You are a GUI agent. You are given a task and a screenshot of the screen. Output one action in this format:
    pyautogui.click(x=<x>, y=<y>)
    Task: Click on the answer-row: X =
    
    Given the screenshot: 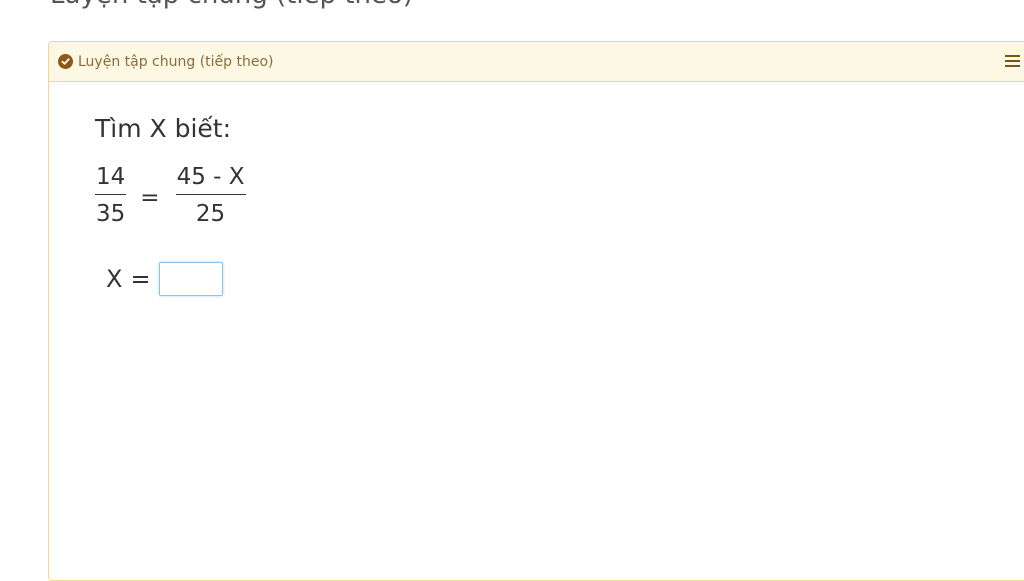 What is the action you would take?
    pyautogui.click(x=164, y=279)
    